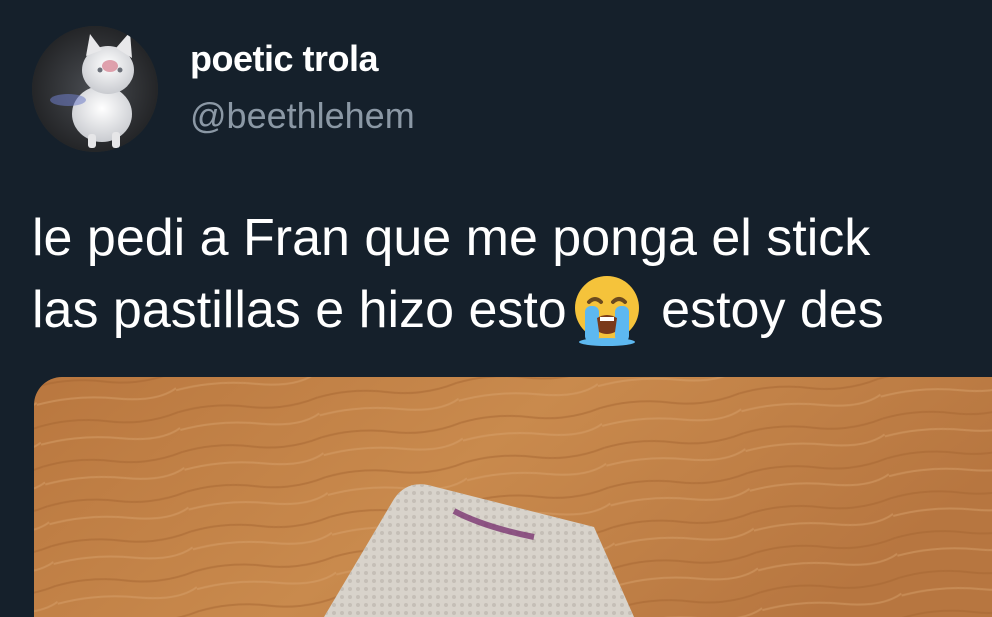 The image size is (992, 617). I want to click on loudly-crying-face-icon, so click(607, 310).